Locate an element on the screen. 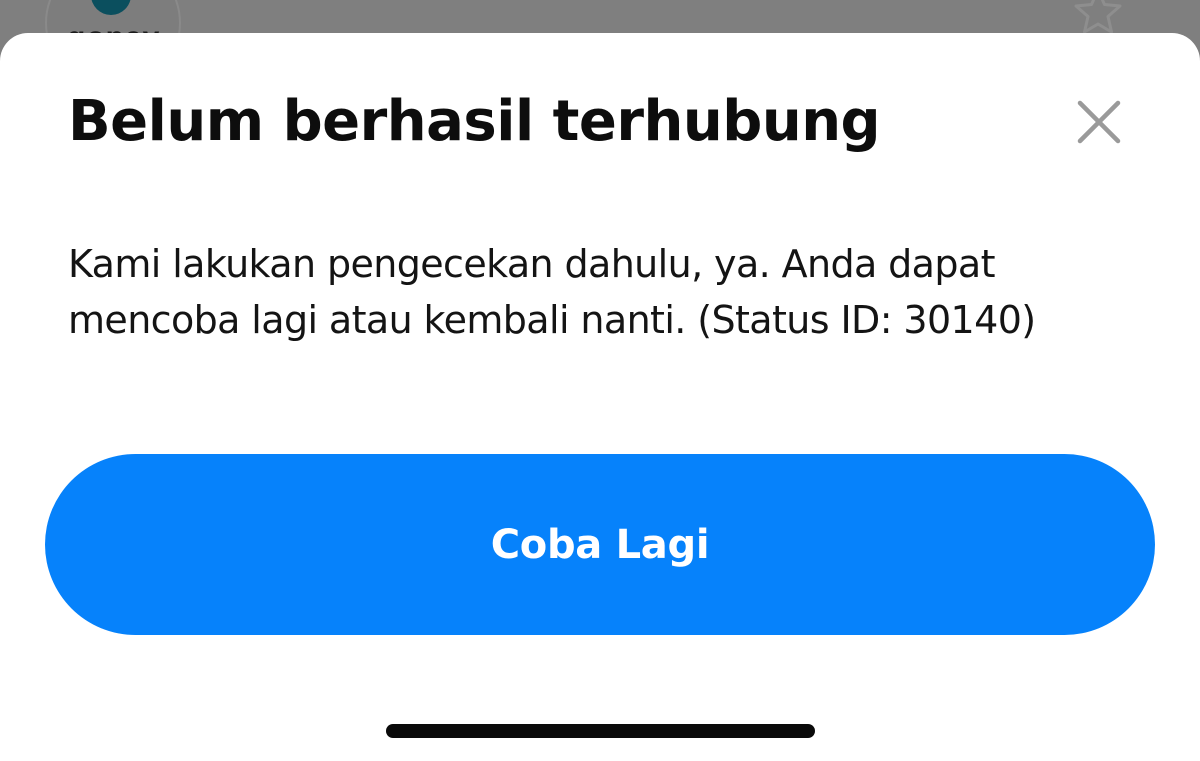 This screenshot has width=1200, height=761. close-icon is located at coordinates (1099, 122).